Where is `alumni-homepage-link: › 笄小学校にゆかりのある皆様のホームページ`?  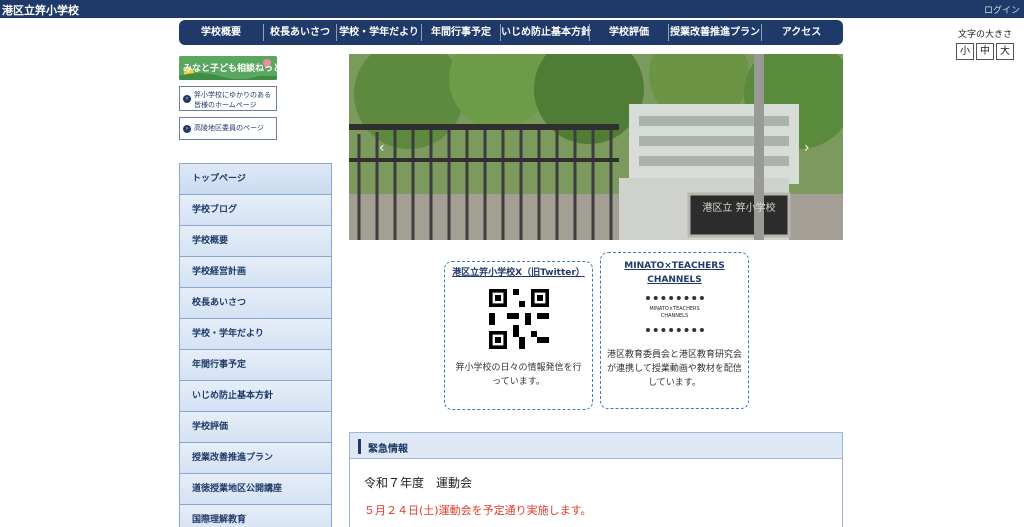 alumni-homepage-link: › 笄小学校にゆかりのある皆様のホームページ is located at coordinates (228, 98).